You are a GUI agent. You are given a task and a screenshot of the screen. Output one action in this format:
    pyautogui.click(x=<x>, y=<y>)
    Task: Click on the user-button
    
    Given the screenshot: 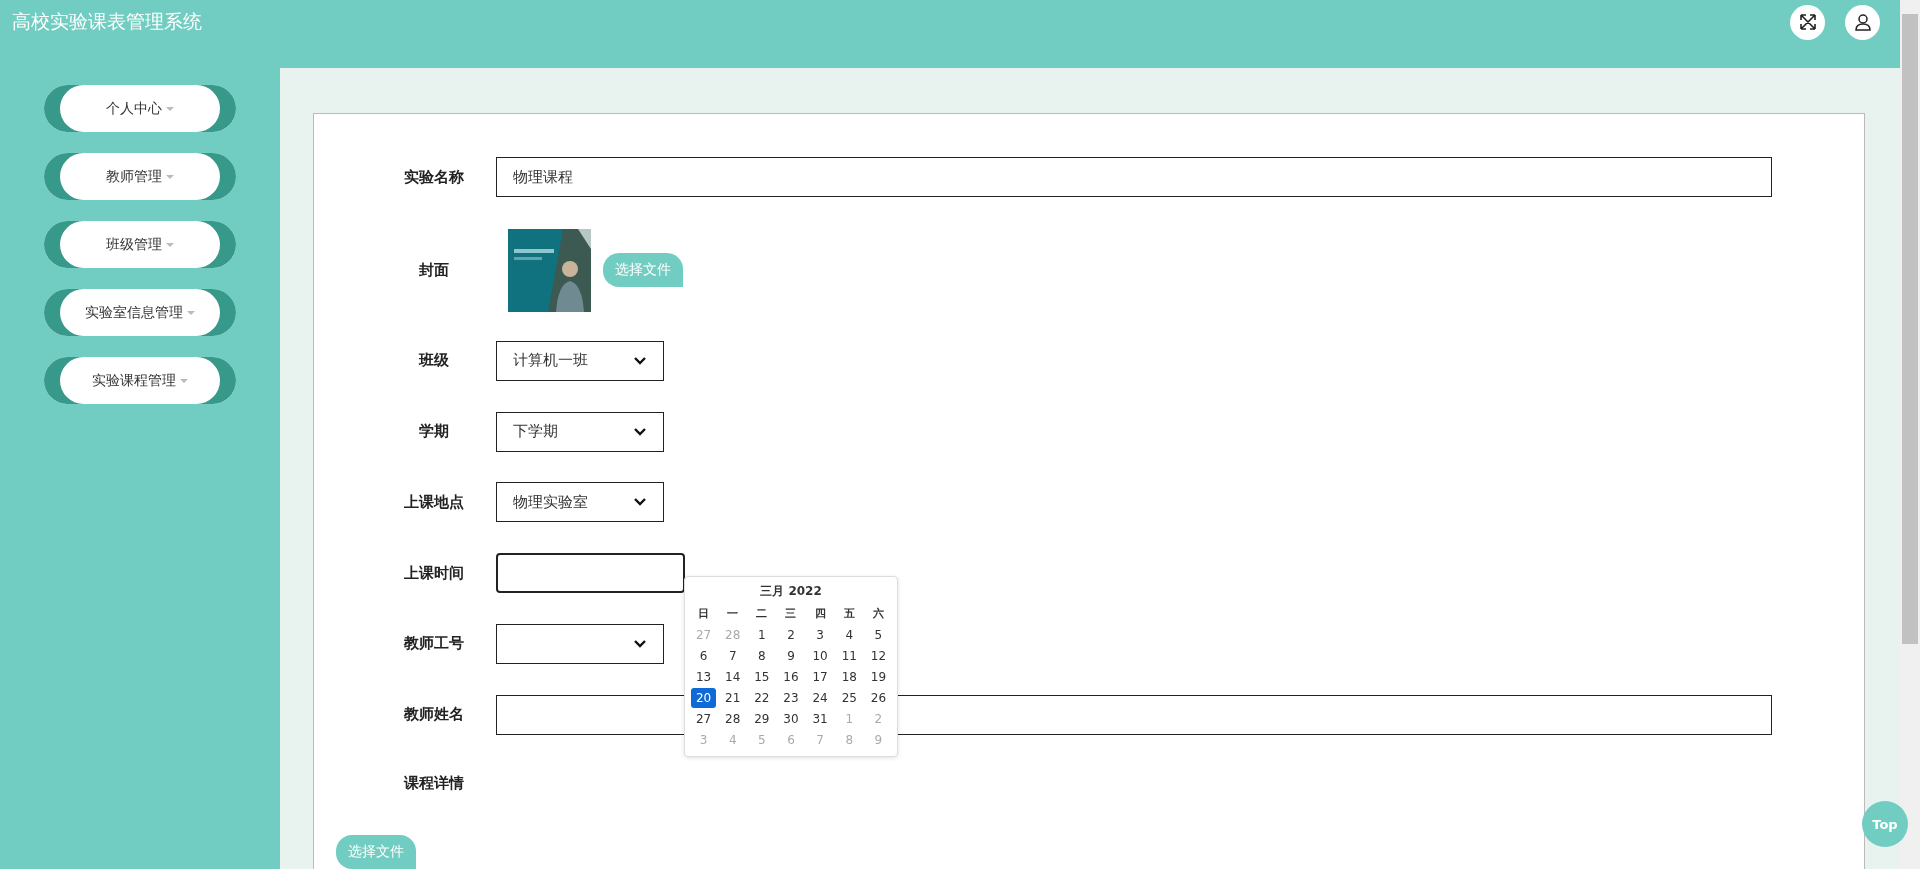 What is the action you would take?
    pyautogui.click(x=1862, y=22)
    